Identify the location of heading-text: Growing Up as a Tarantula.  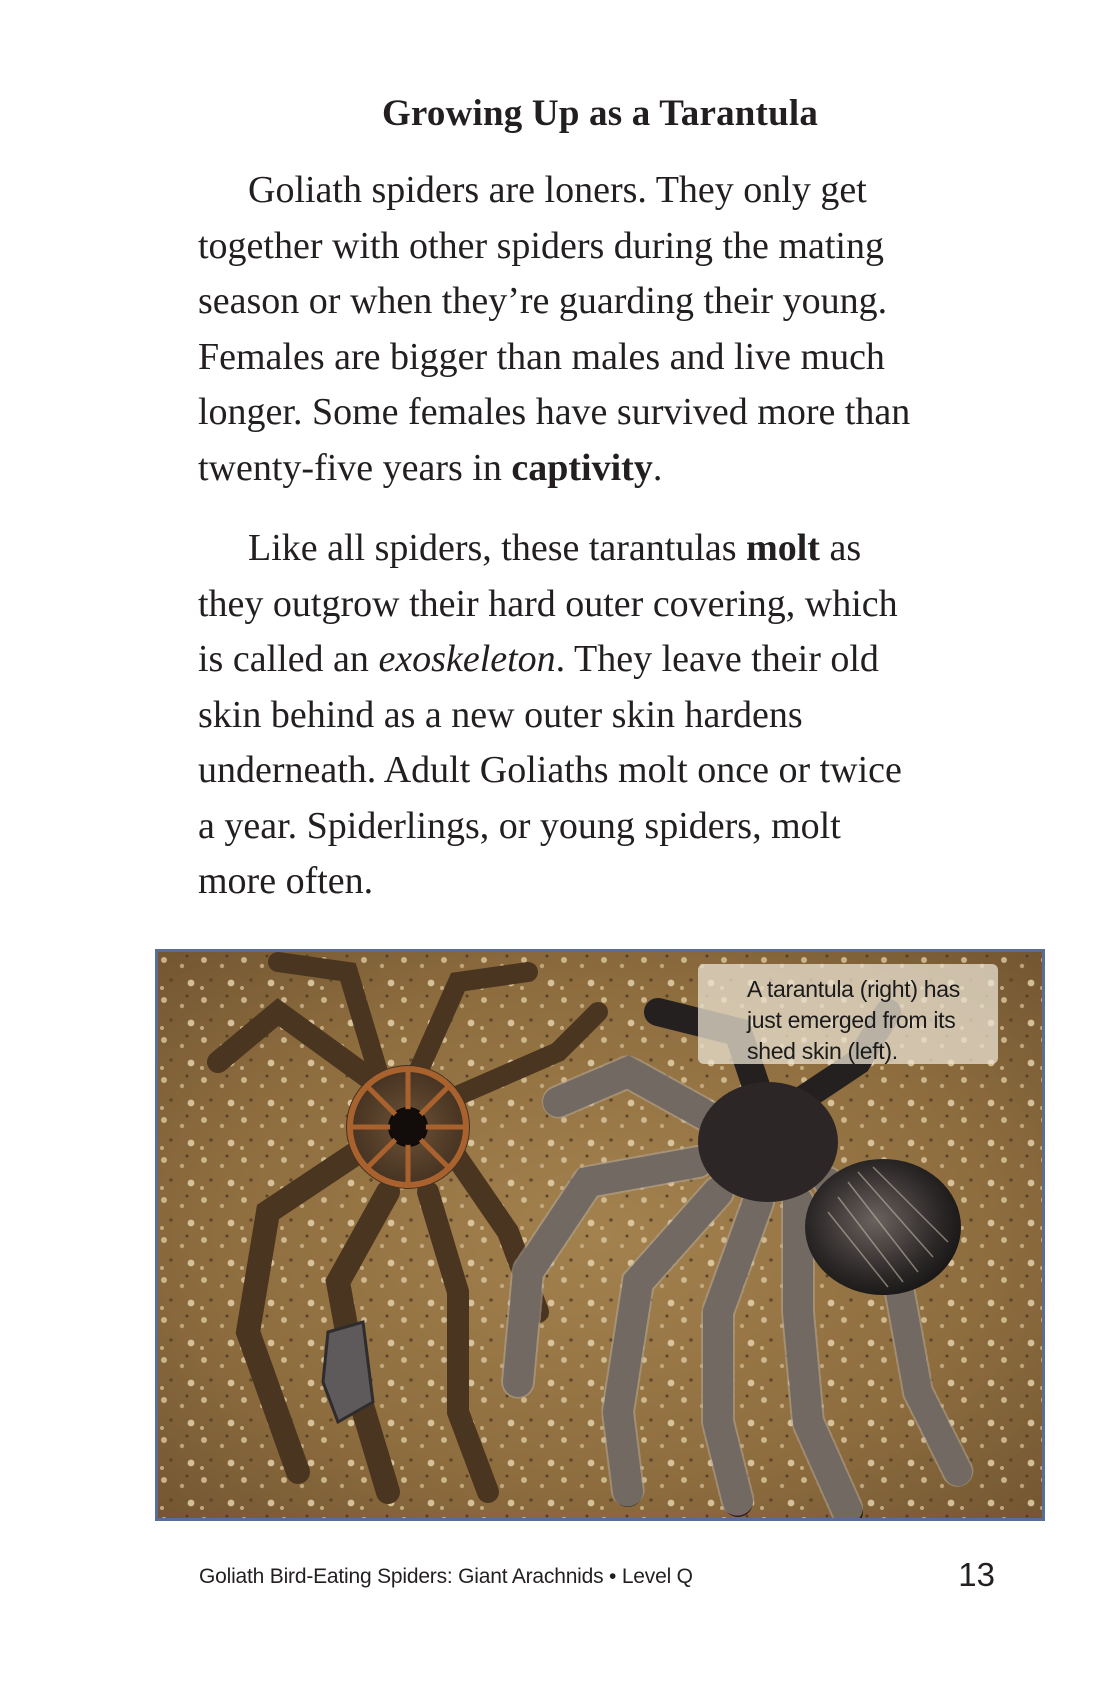
(600, 113).